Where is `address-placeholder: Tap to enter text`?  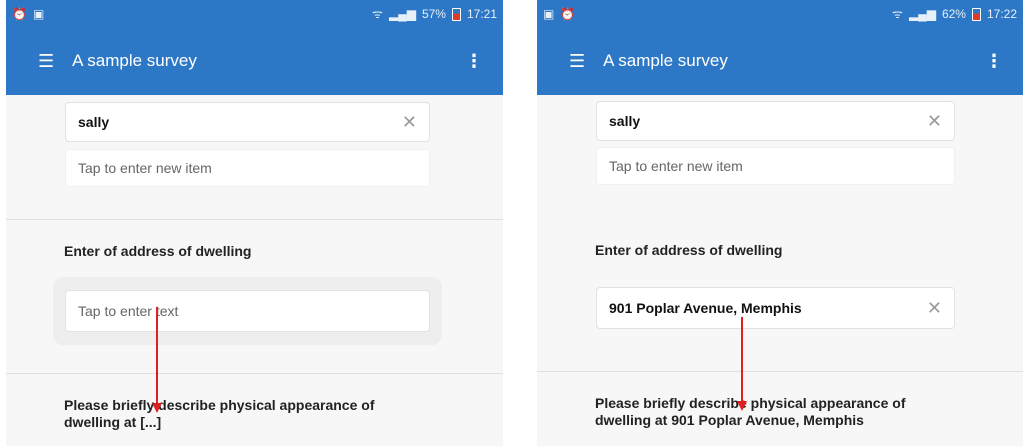 address-placeholder: Tap to enter text is located at coordinates (128, 311).